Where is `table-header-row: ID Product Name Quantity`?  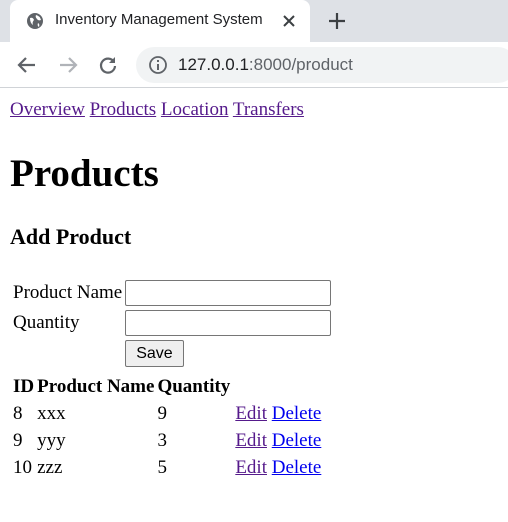 table-header-row: ID Product Name Quantity is located at coordinates (167, 387).